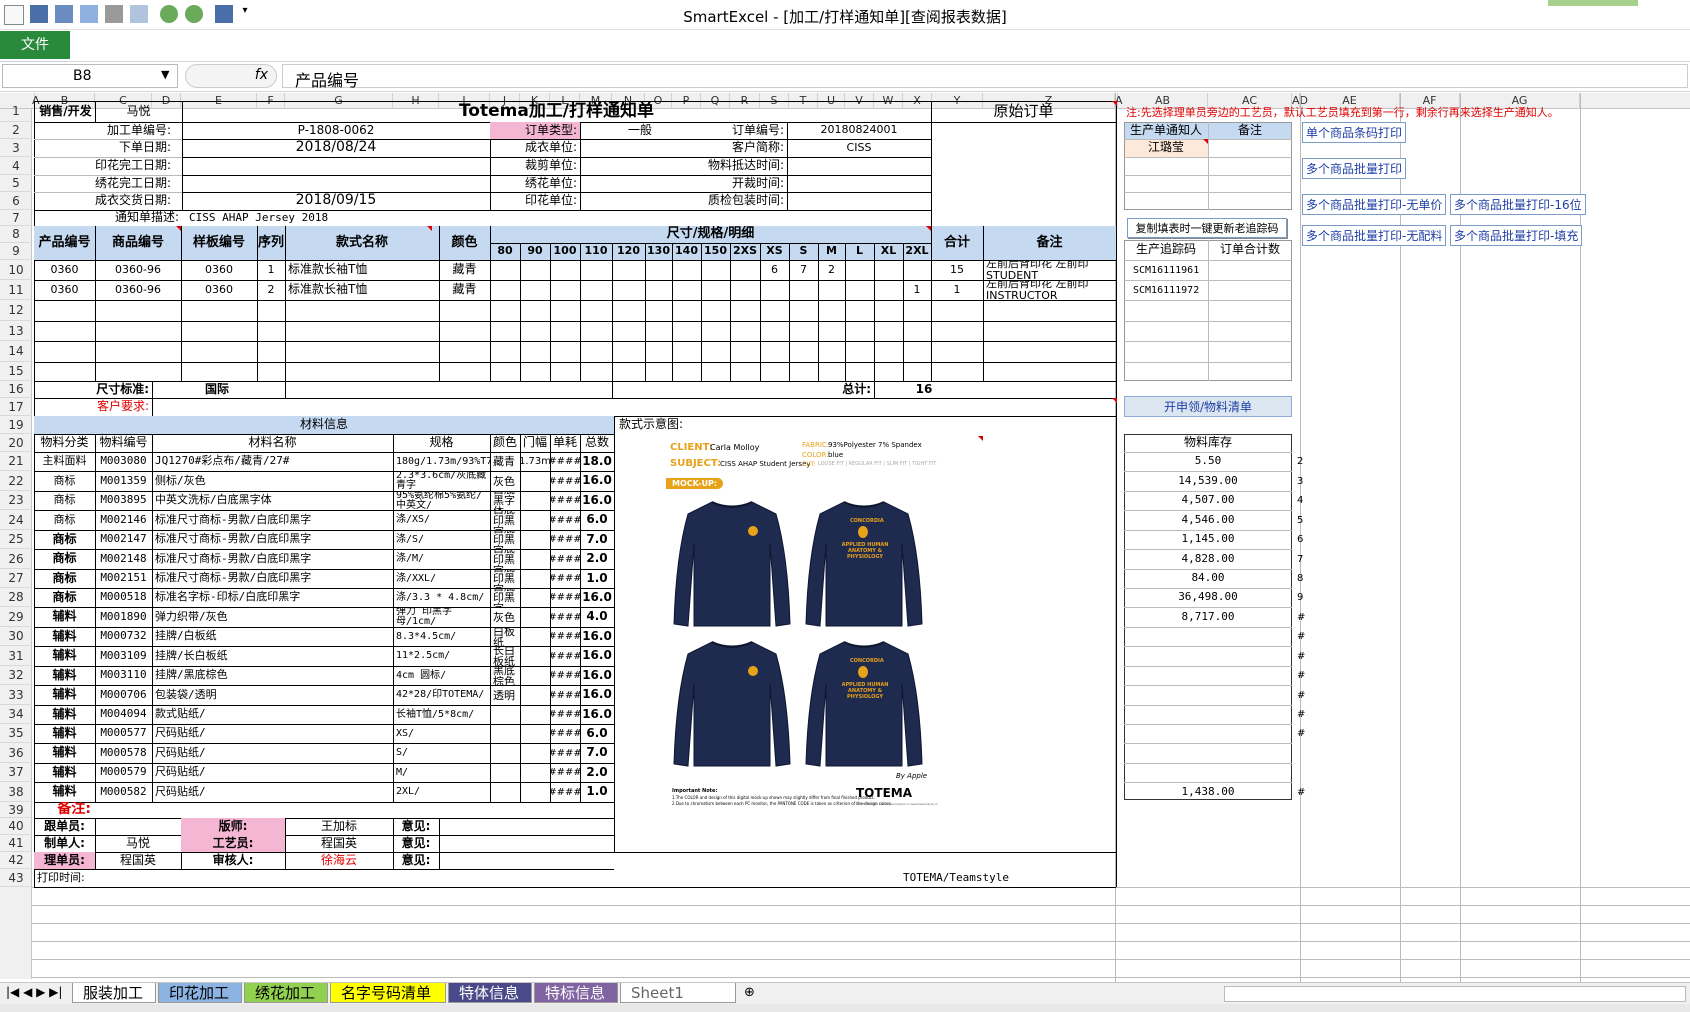 The height and width of the screenshot is (1012, 1690). What do you see at coordinates (16, 130) in the screenshot?
I see `row-header: 2` at bounding box center [16, 130].